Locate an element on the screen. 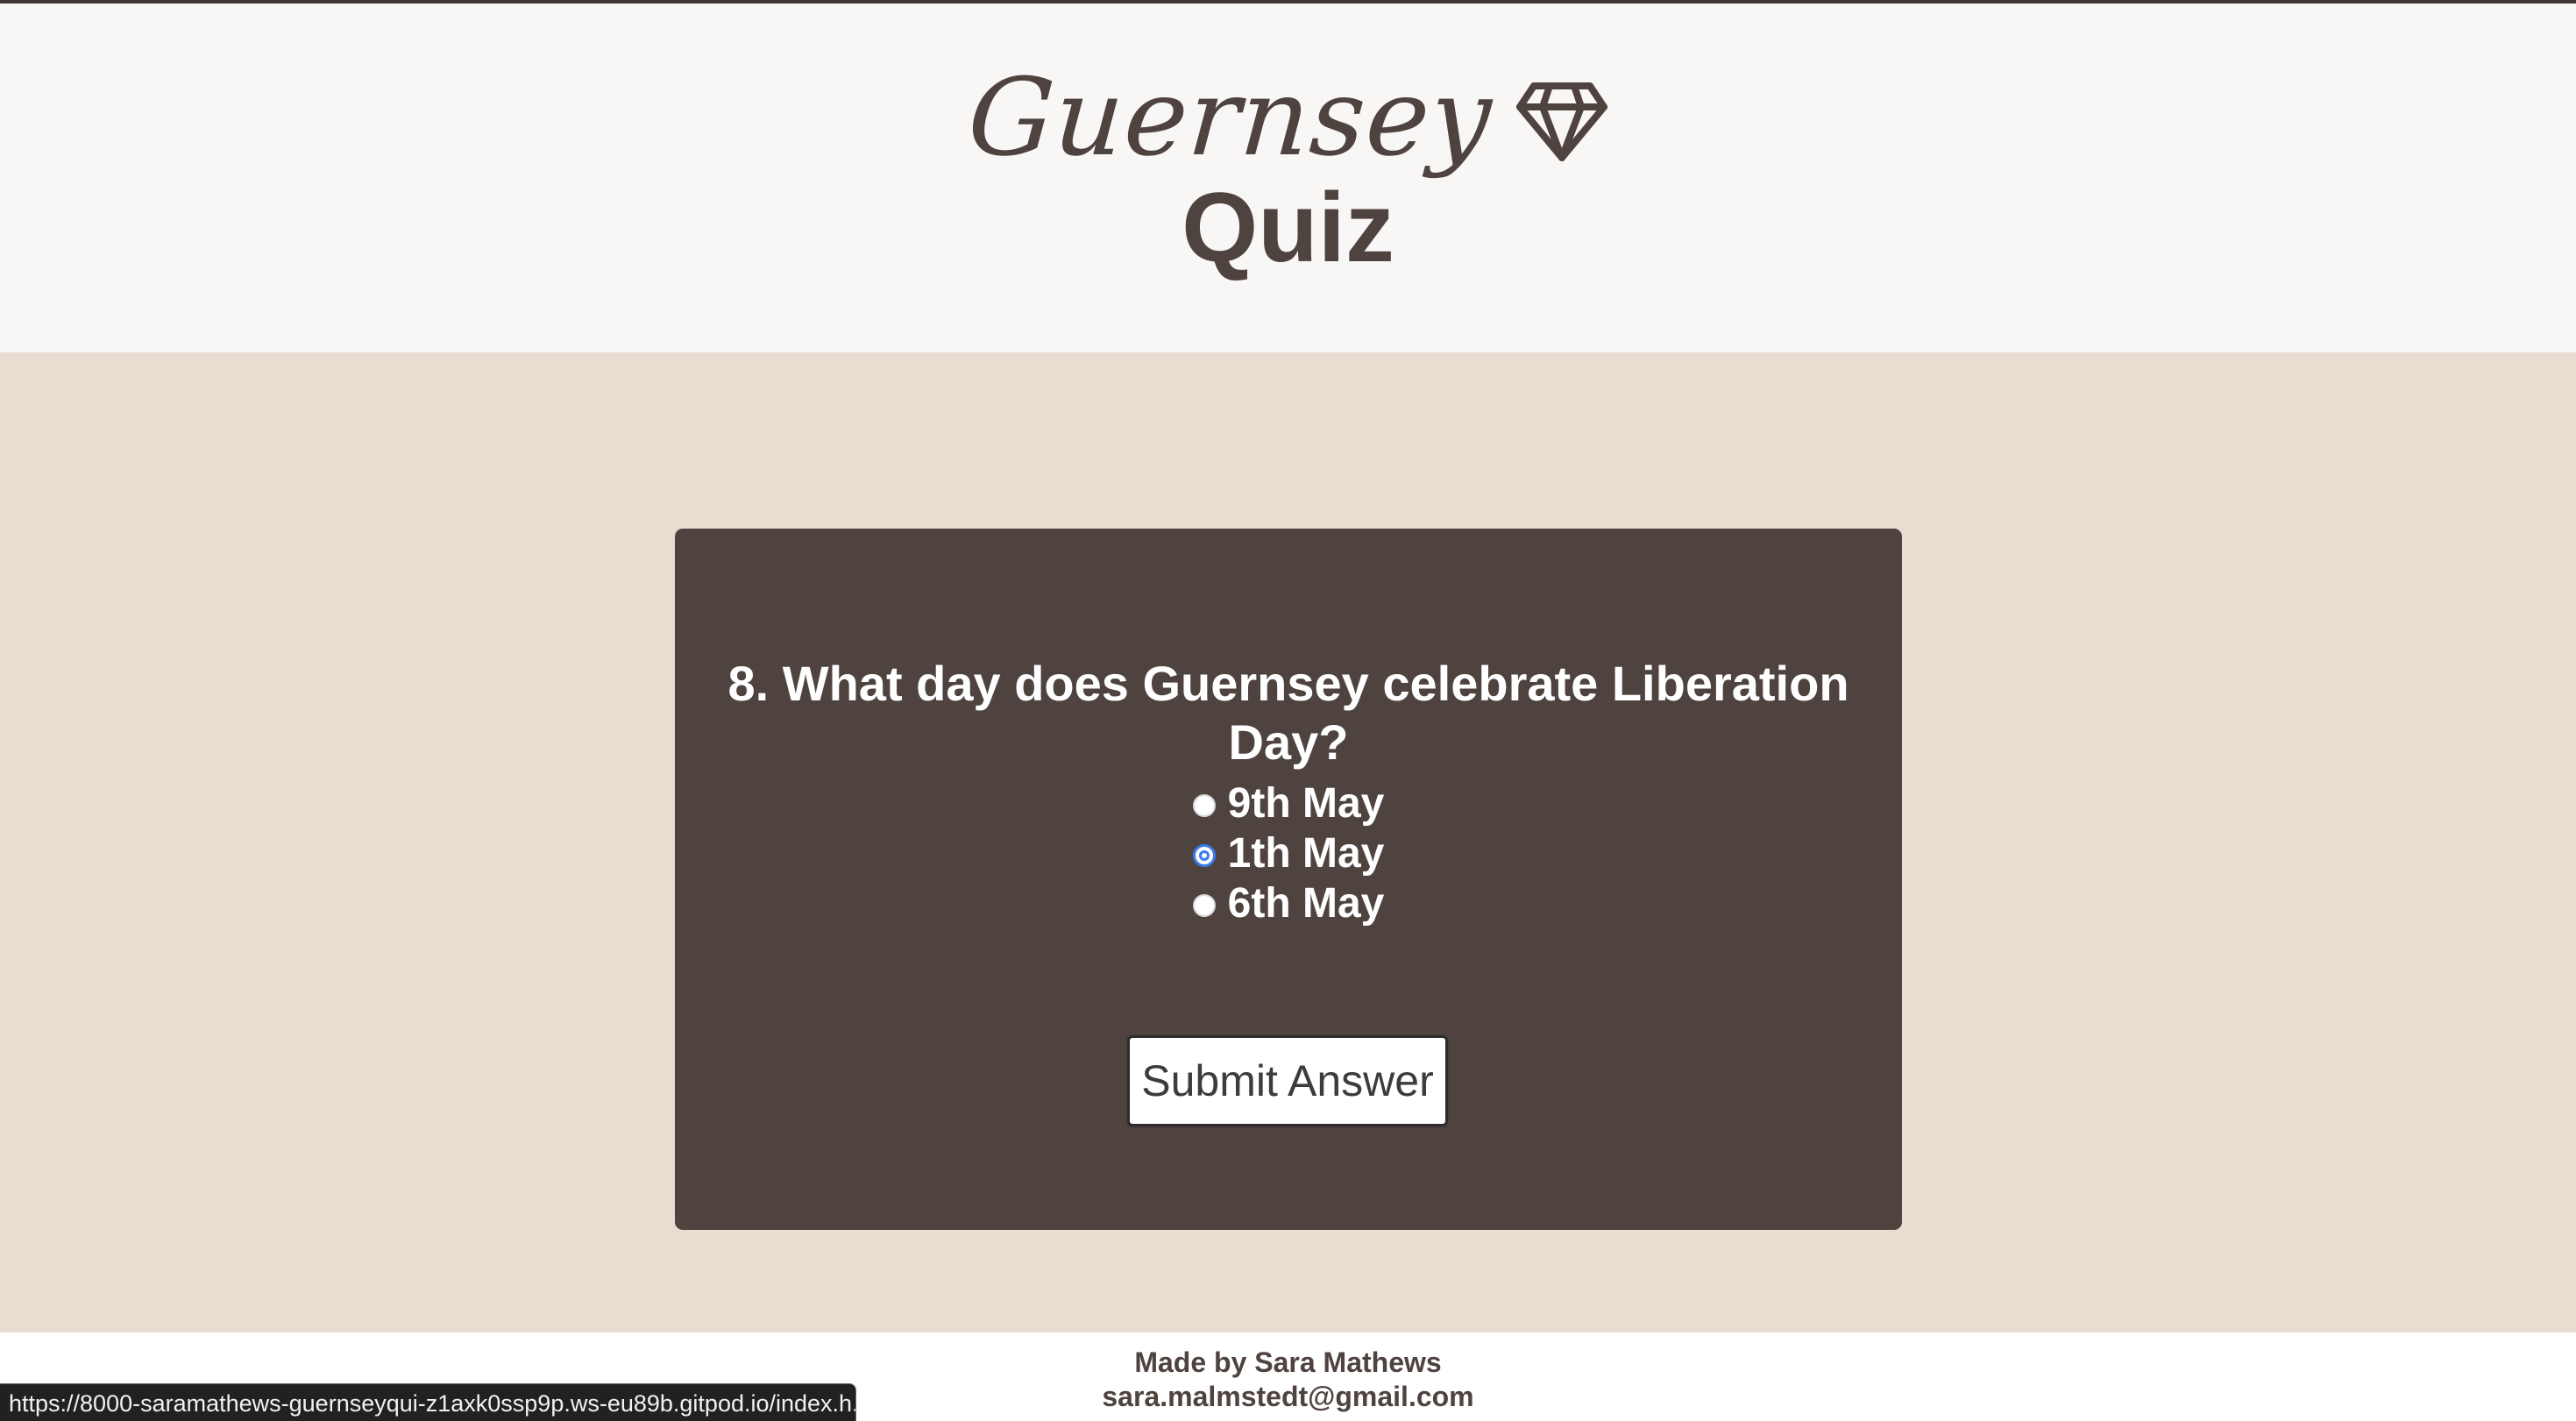 The image size is (2576, 1421). gem-icon is located at coordinates (1561, 121).